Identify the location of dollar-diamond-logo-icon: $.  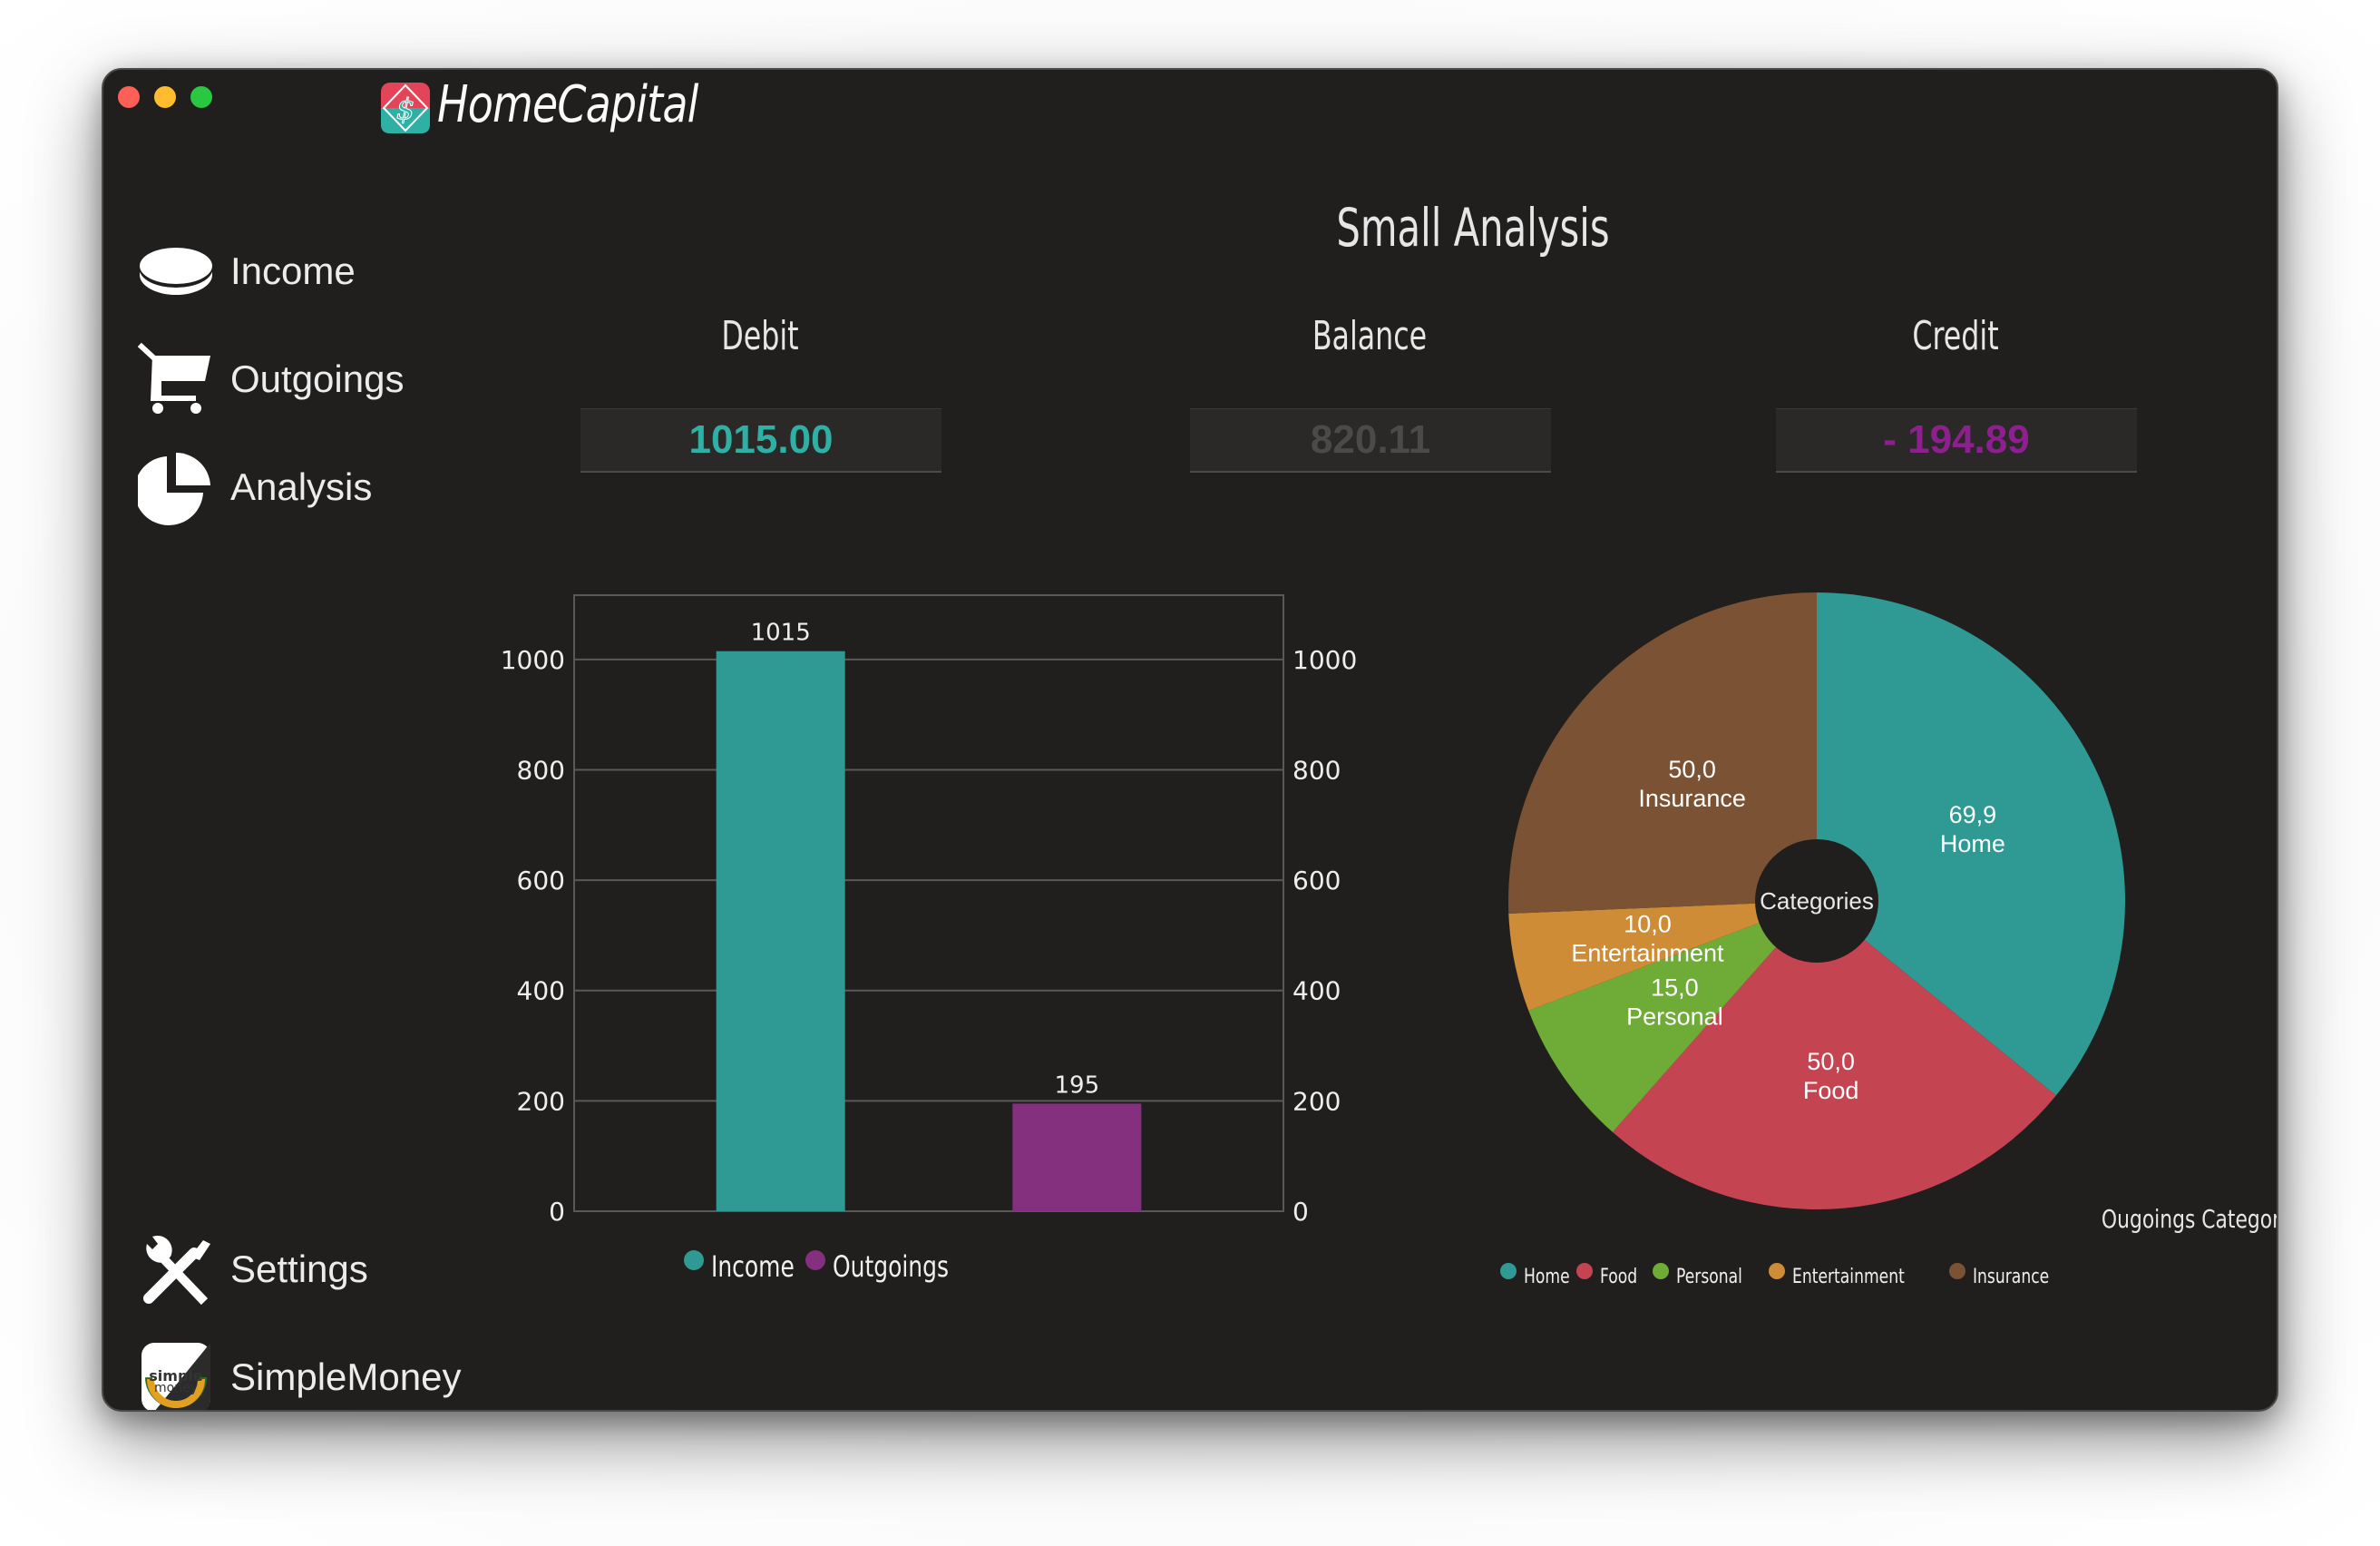
(405, 108).